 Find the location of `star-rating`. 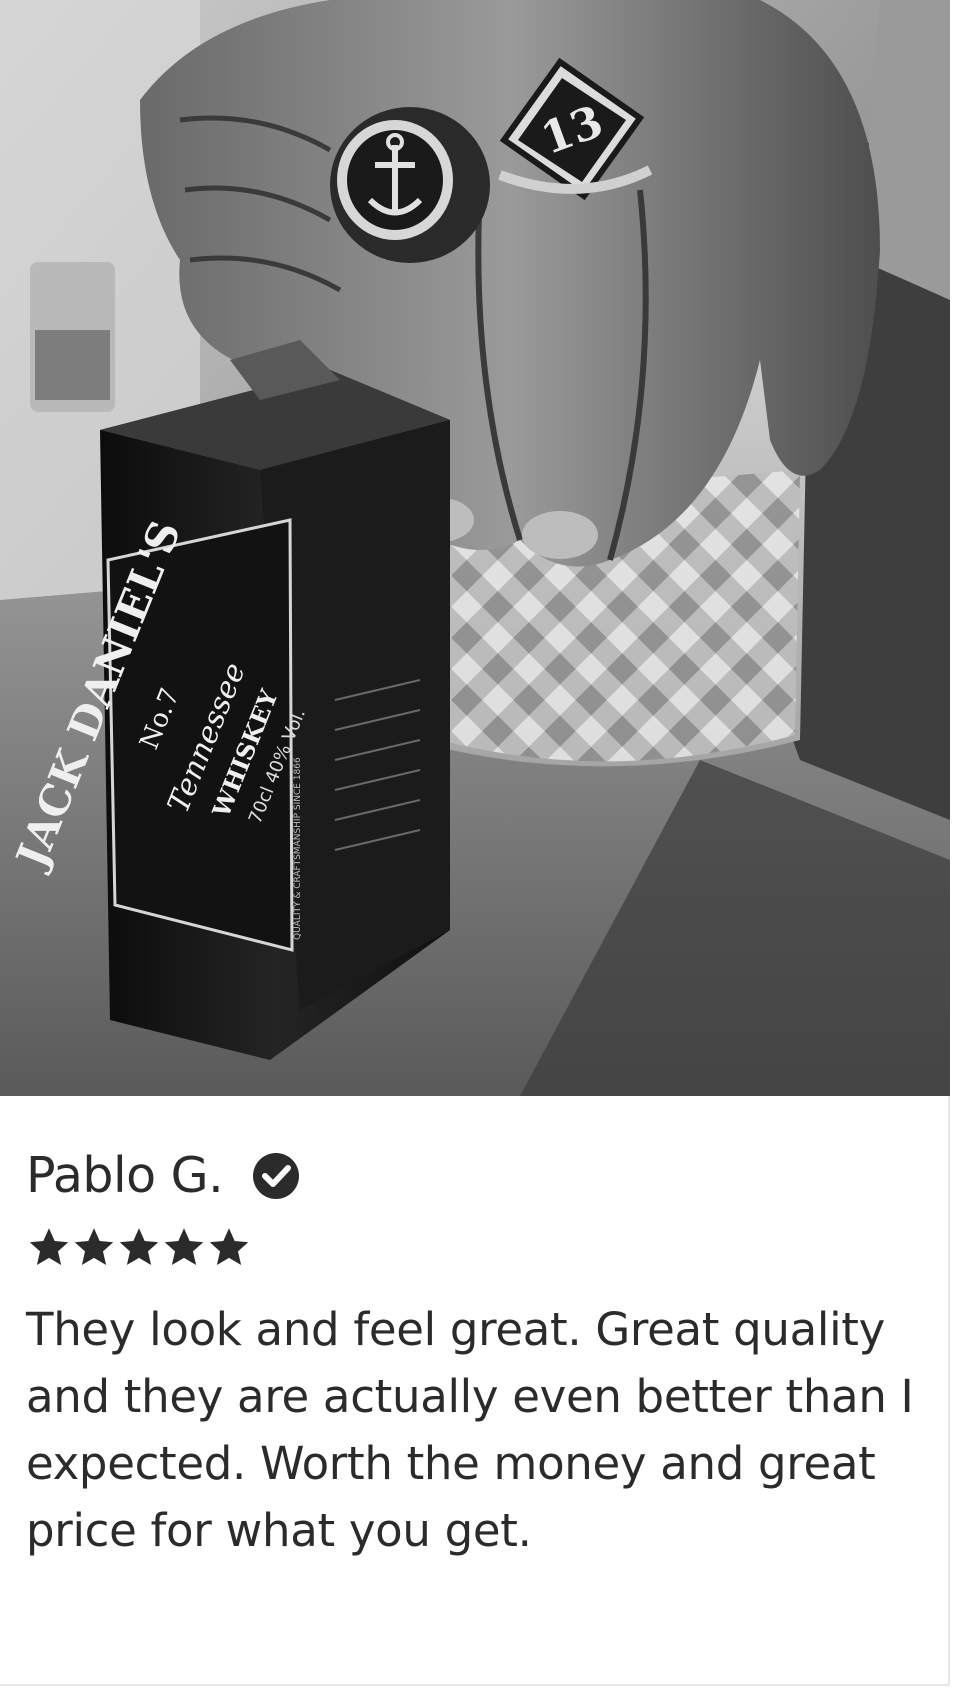

star-rating is located at coordinates (476, 1247).